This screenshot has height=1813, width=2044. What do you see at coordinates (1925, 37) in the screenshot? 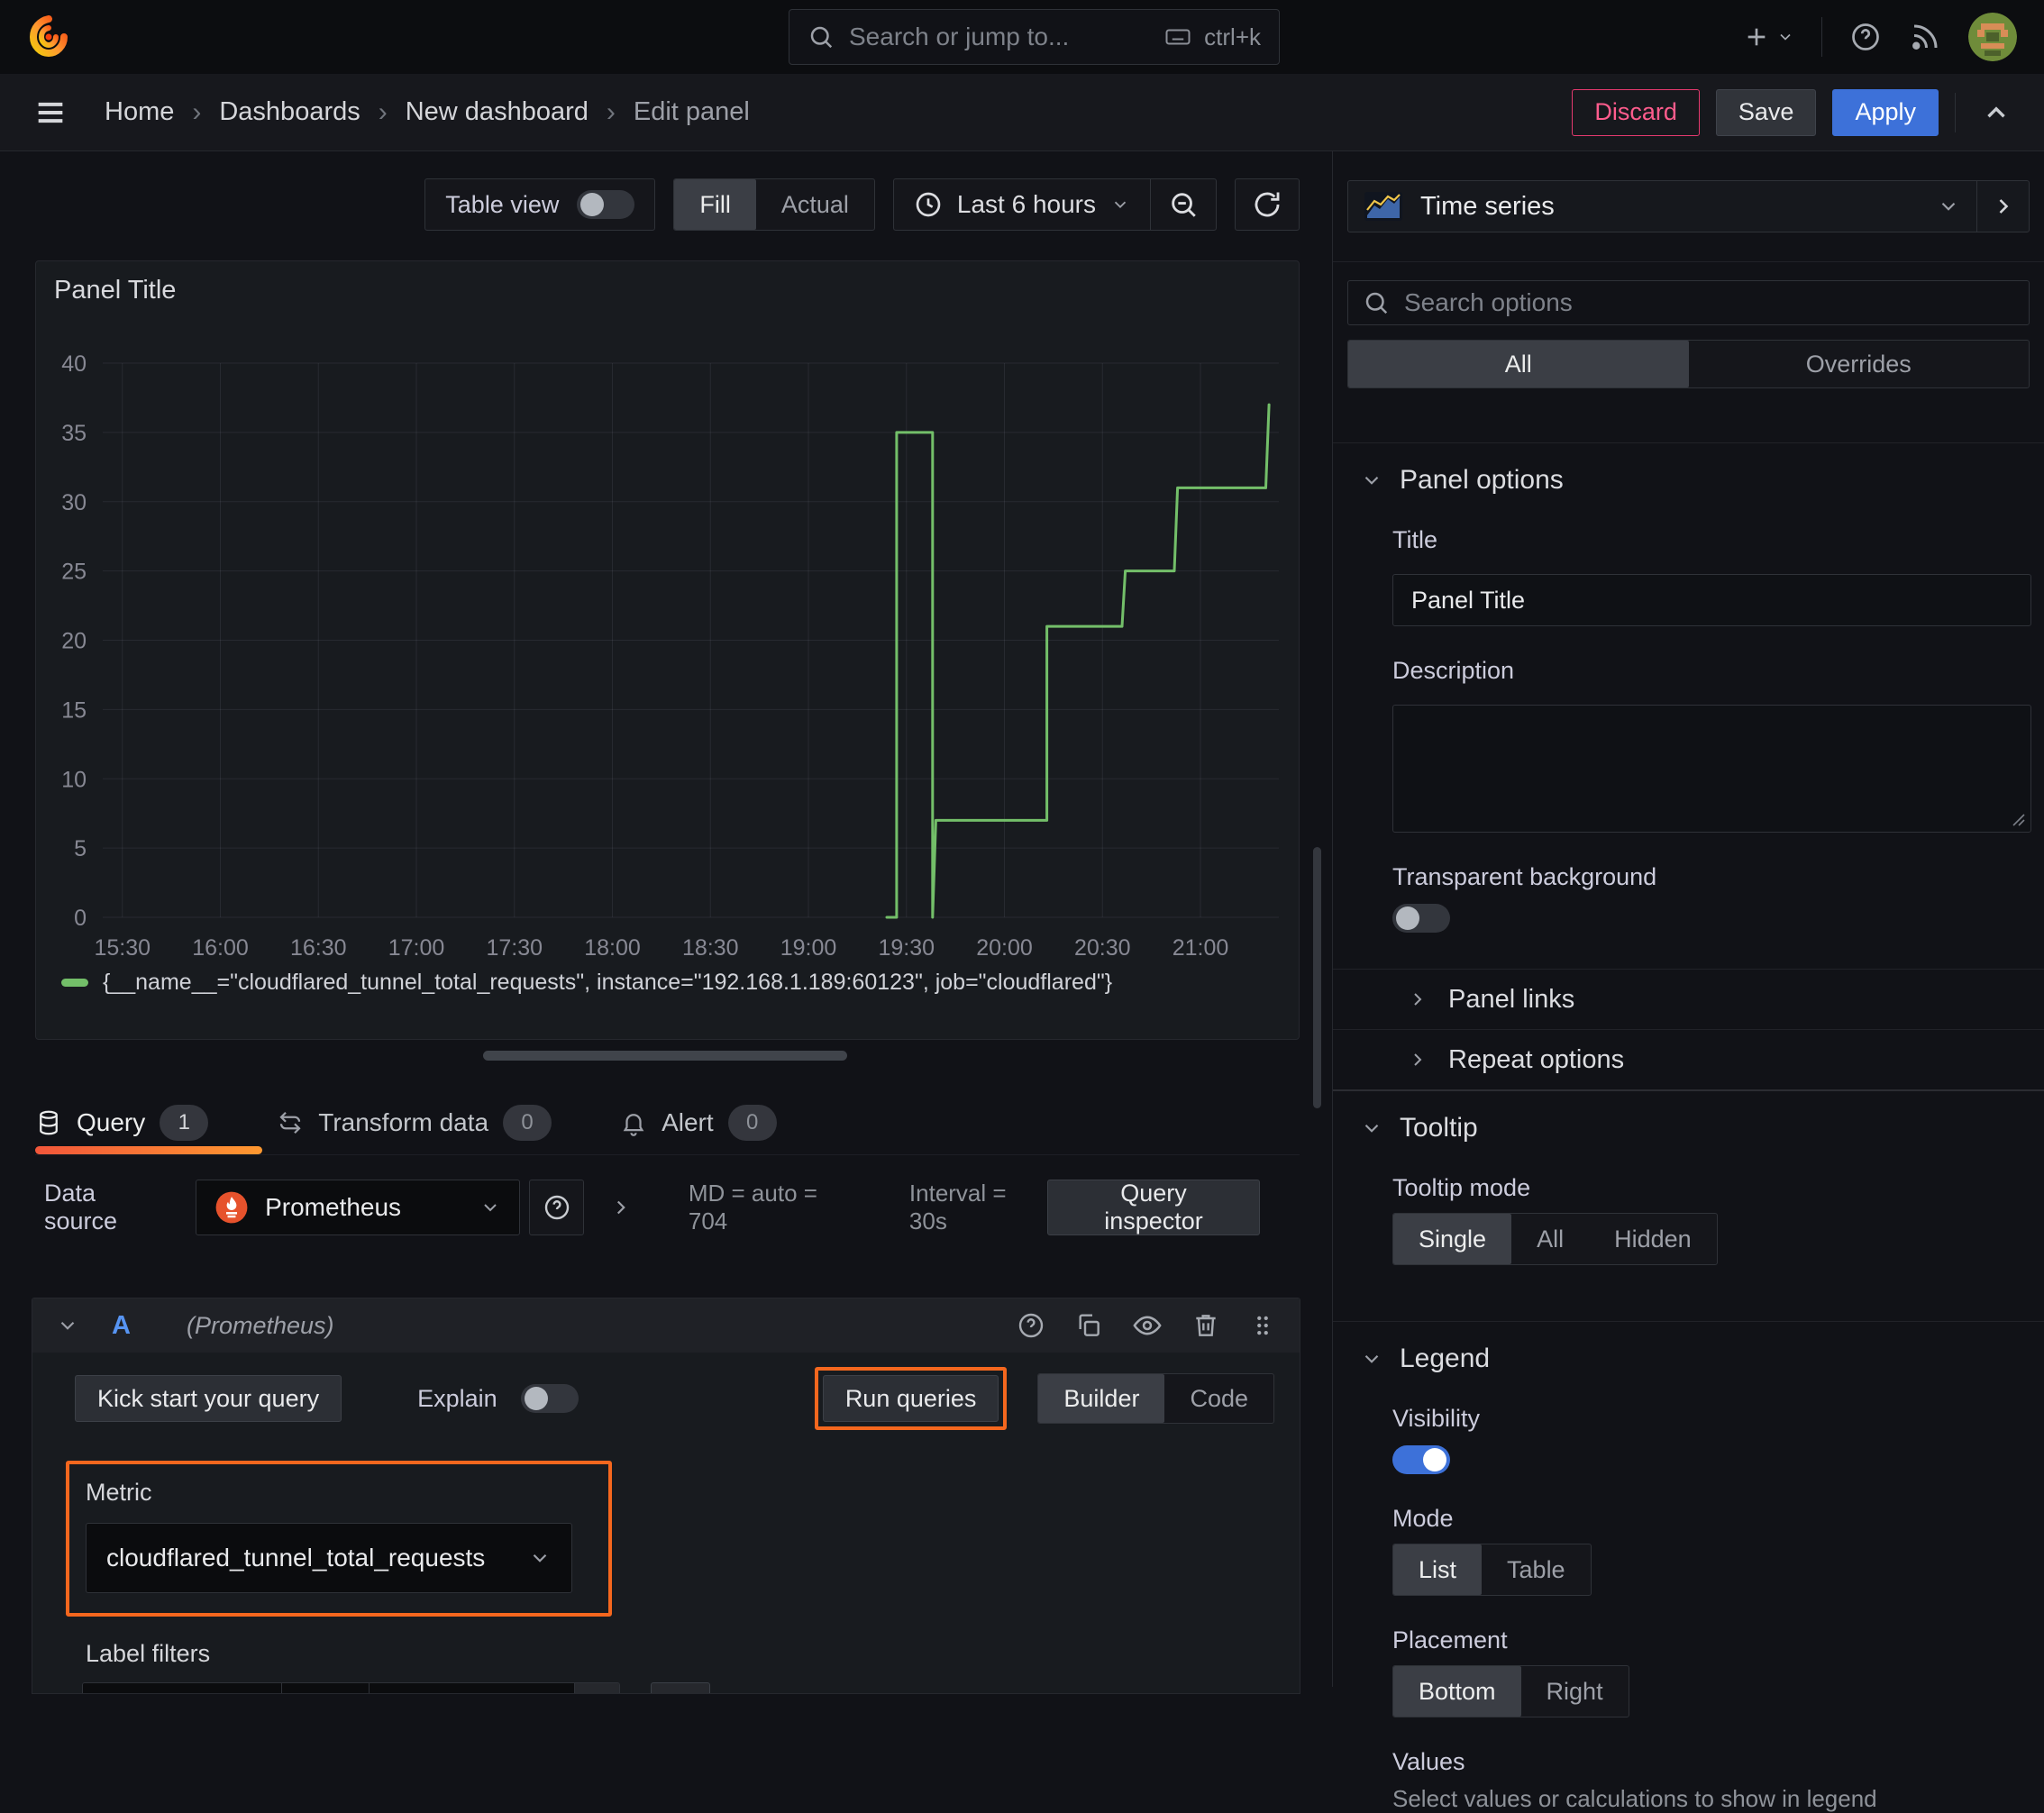
I see `news-button` at bounding box center [1925, 37].